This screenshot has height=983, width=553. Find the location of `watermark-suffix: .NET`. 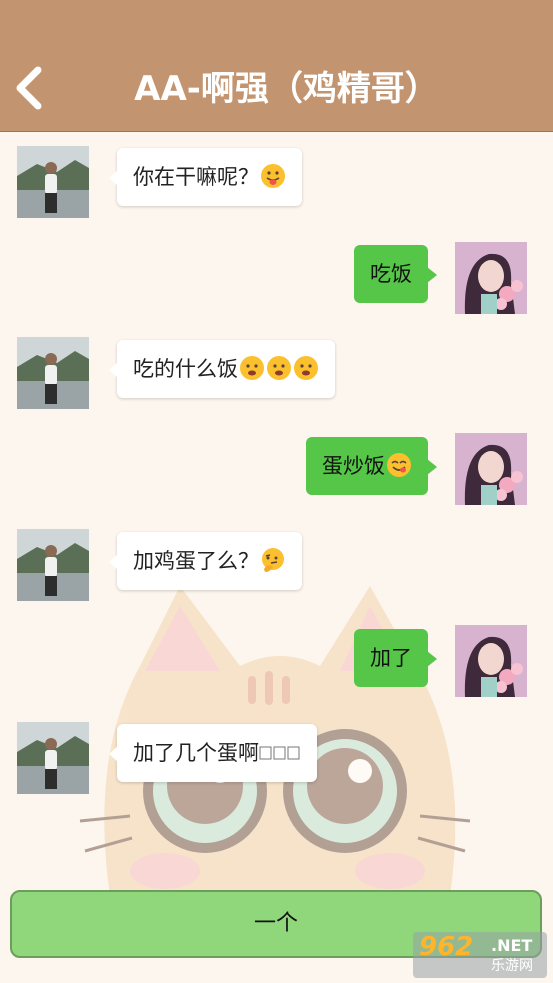

watermark-suffix: .NET is located at coordinates (512, 945).